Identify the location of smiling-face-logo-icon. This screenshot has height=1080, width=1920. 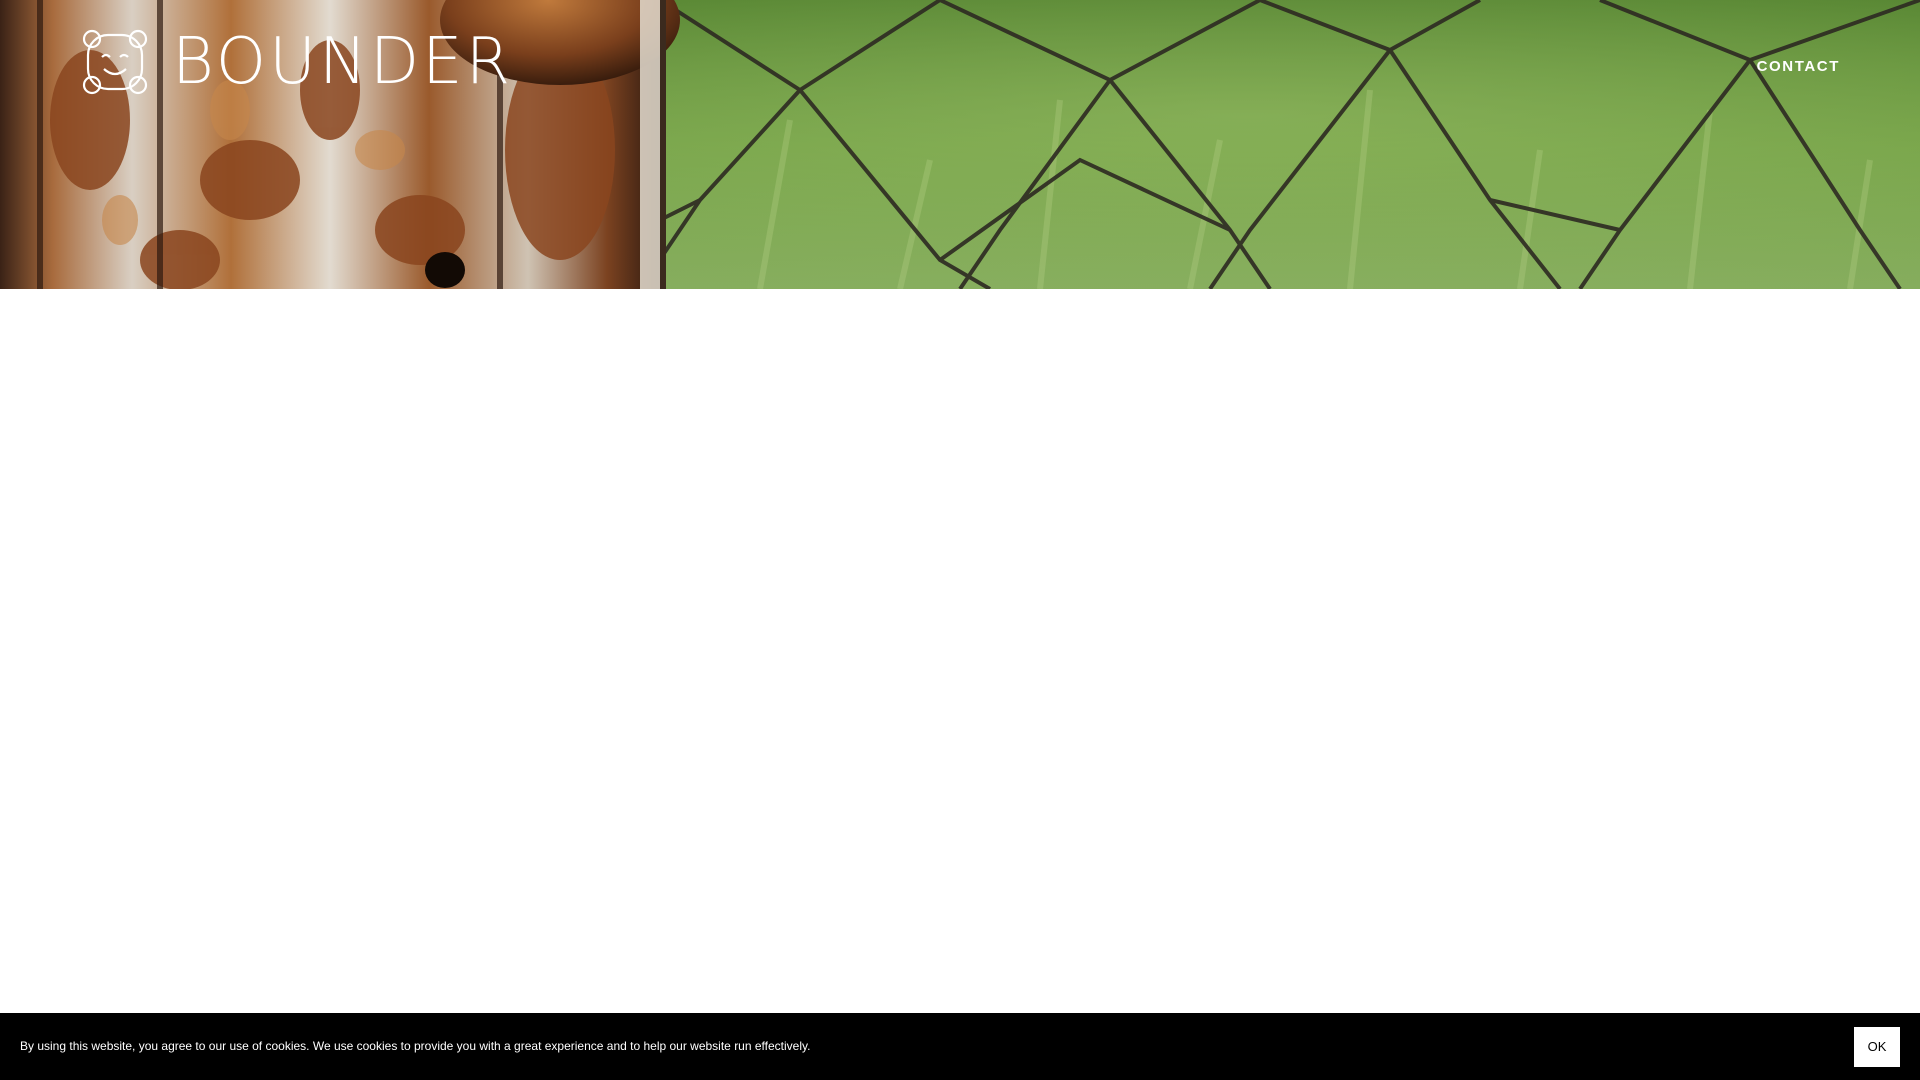
(115, 62).